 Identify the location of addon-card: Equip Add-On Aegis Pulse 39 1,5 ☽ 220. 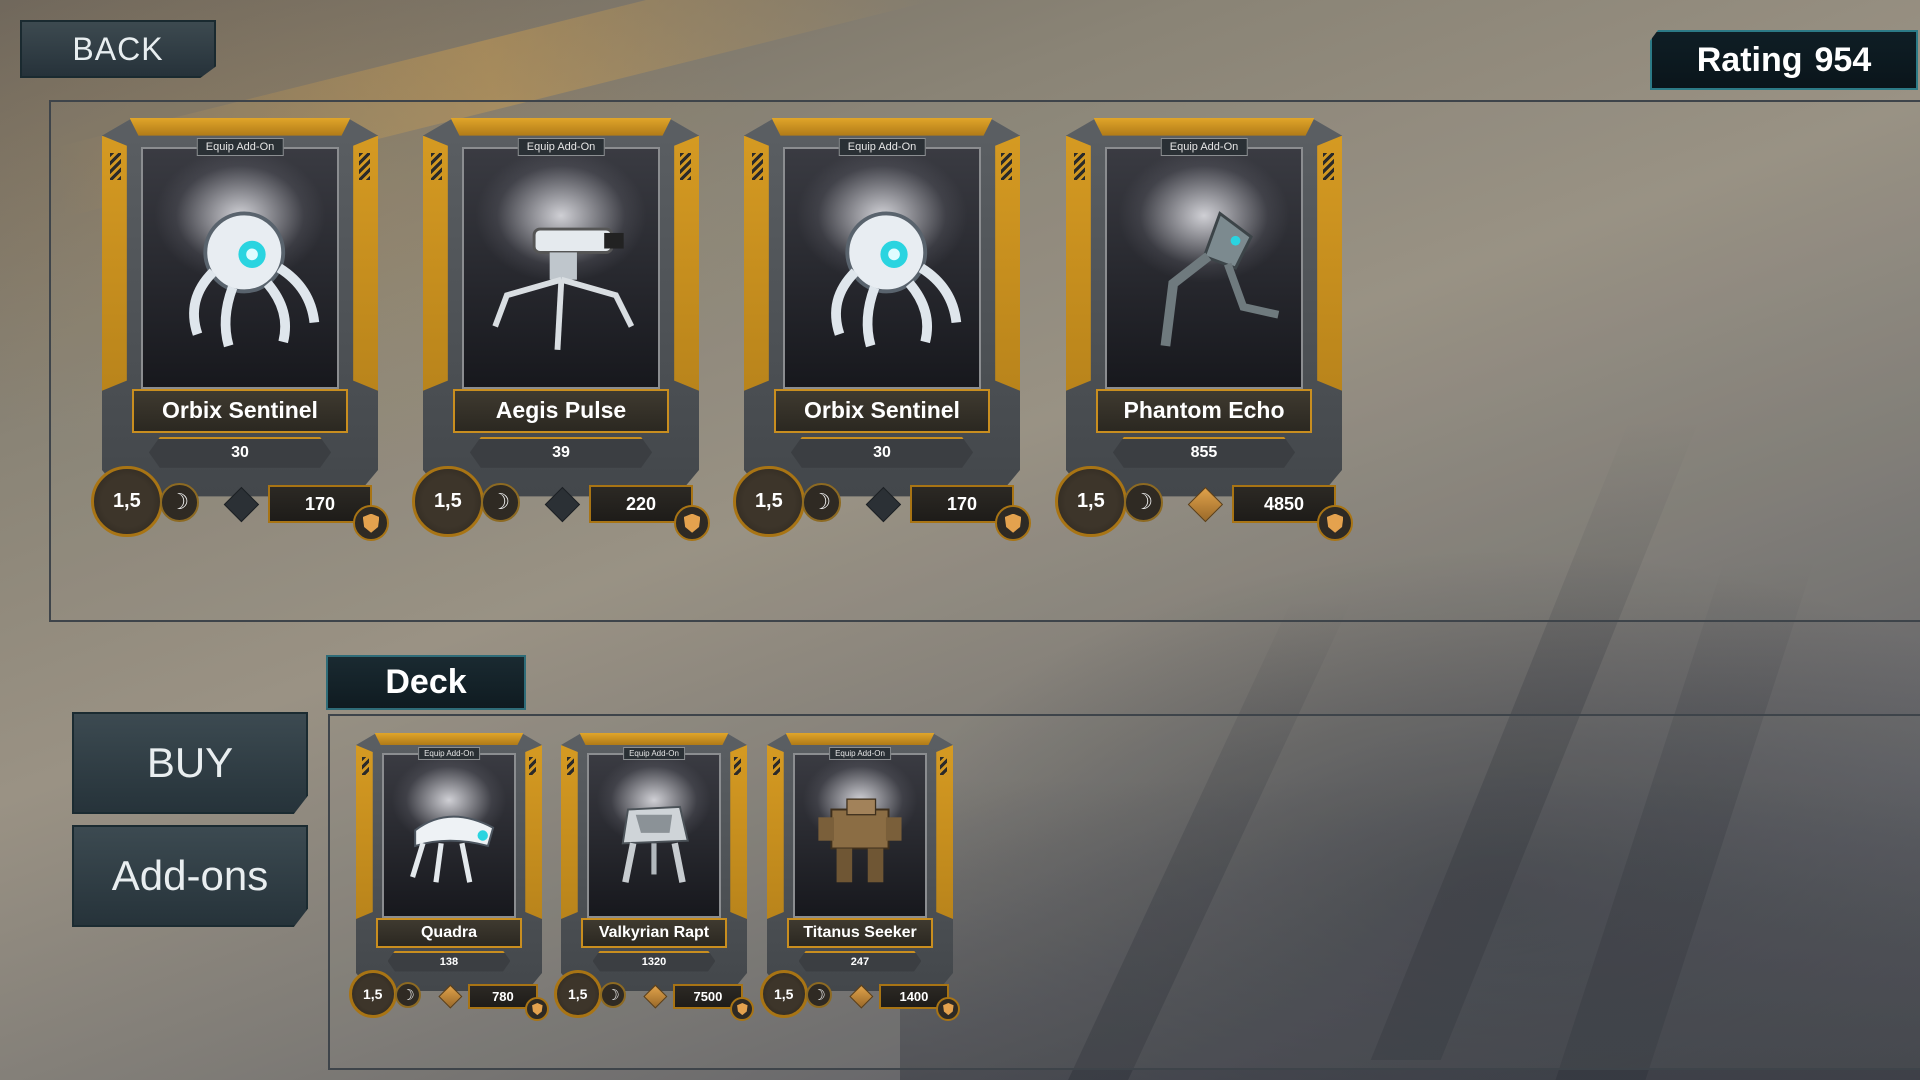
(561, 338).